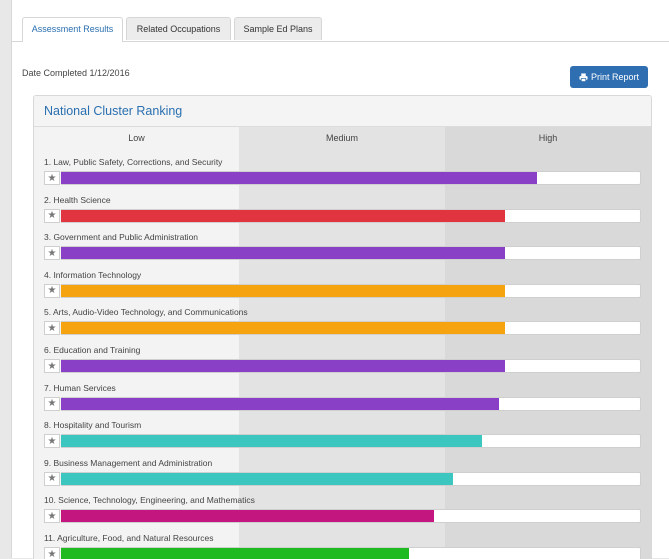 The image size is (669, 559). What do you see at coordinates (615, 77) in the screenshot?
I see `print-report-label: Print Report` at bounding box center [615, 77].